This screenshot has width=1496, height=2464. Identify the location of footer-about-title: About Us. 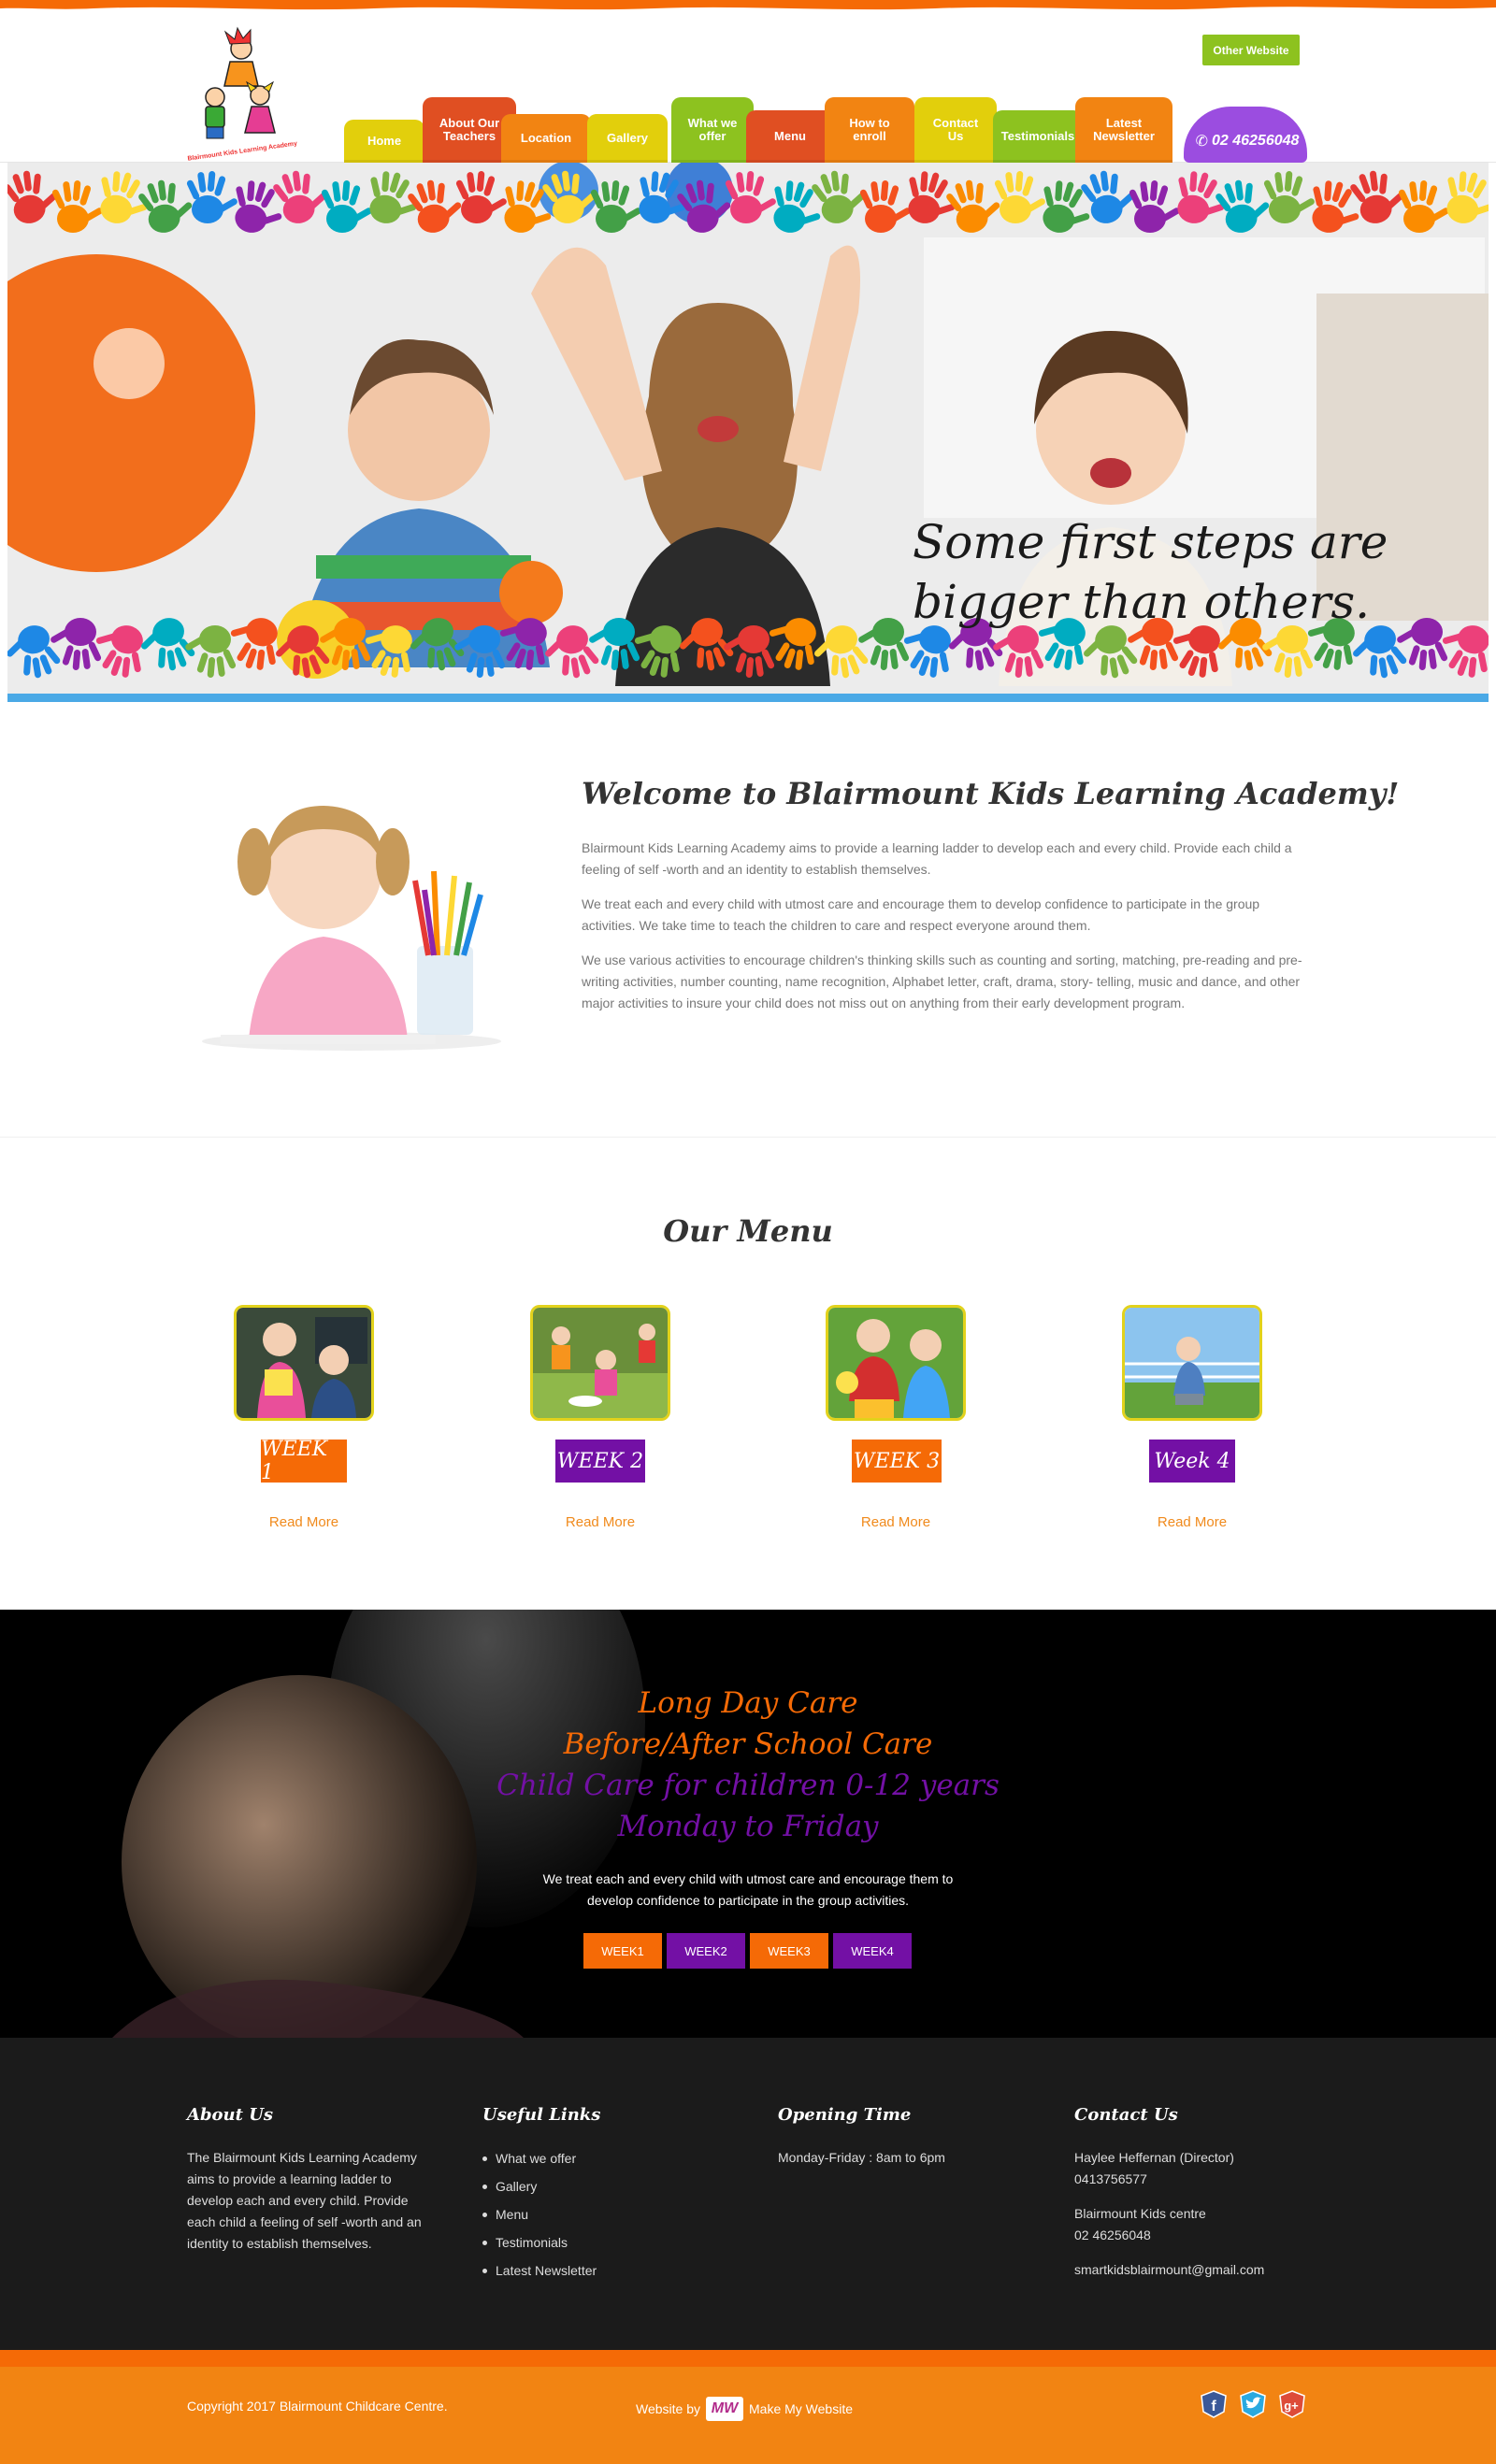
(231, 2115).